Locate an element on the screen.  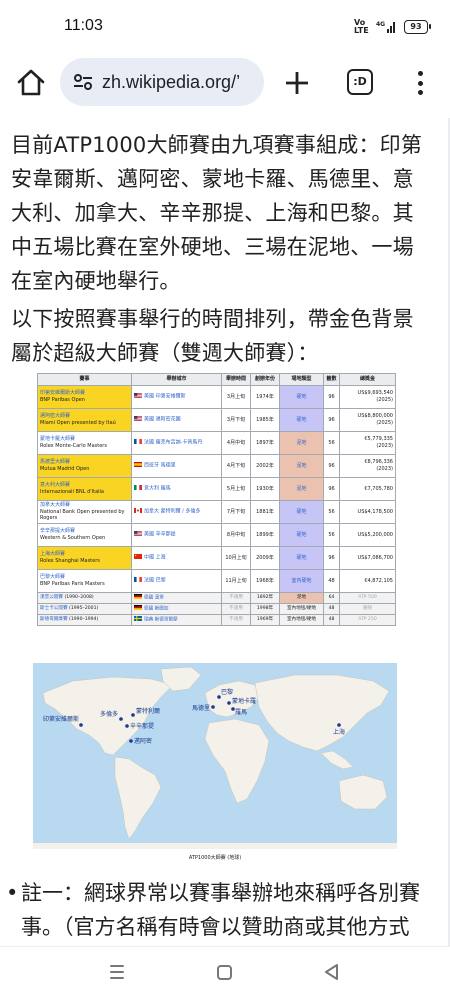
event-link: 漢堡公開賽 is located at coordinates (51, 597).